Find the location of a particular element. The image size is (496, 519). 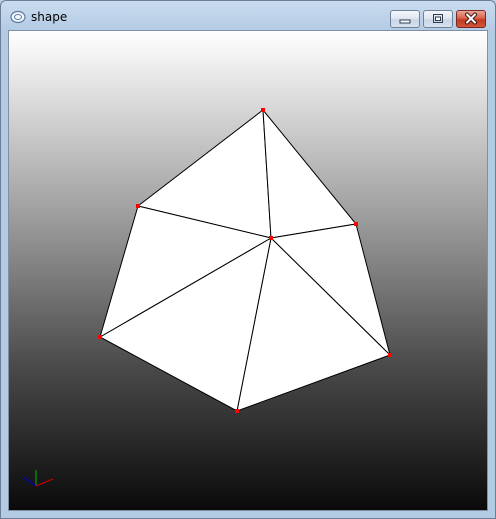

z-axis-line is located at coordinates (29, 481).